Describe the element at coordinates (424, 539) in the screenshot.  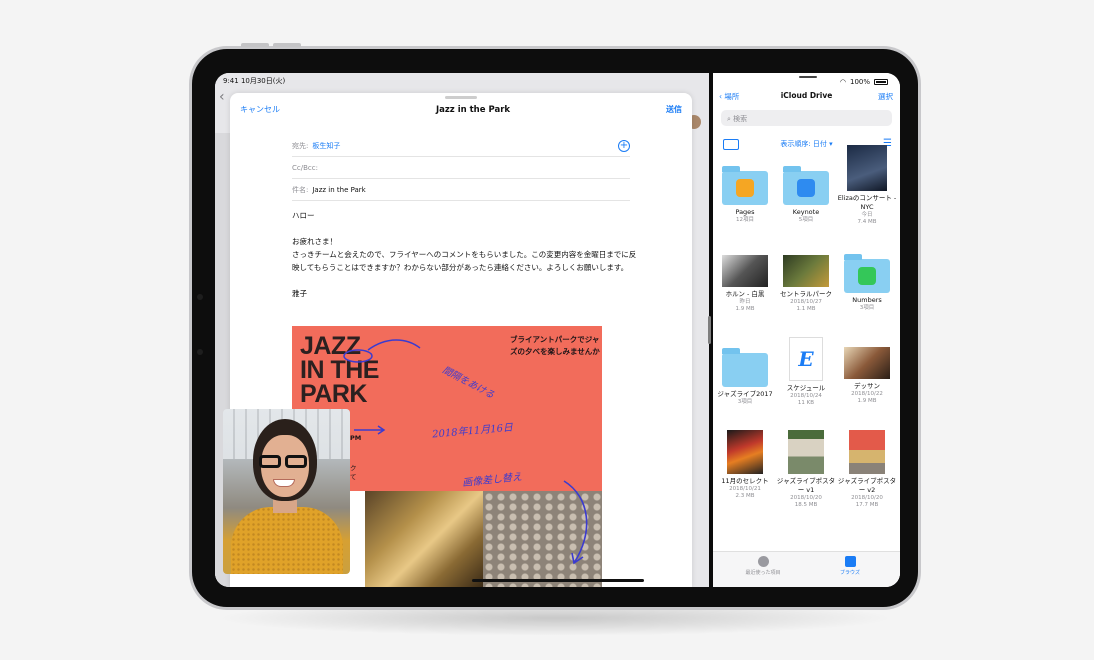
I see `tuba-photo` at that location.